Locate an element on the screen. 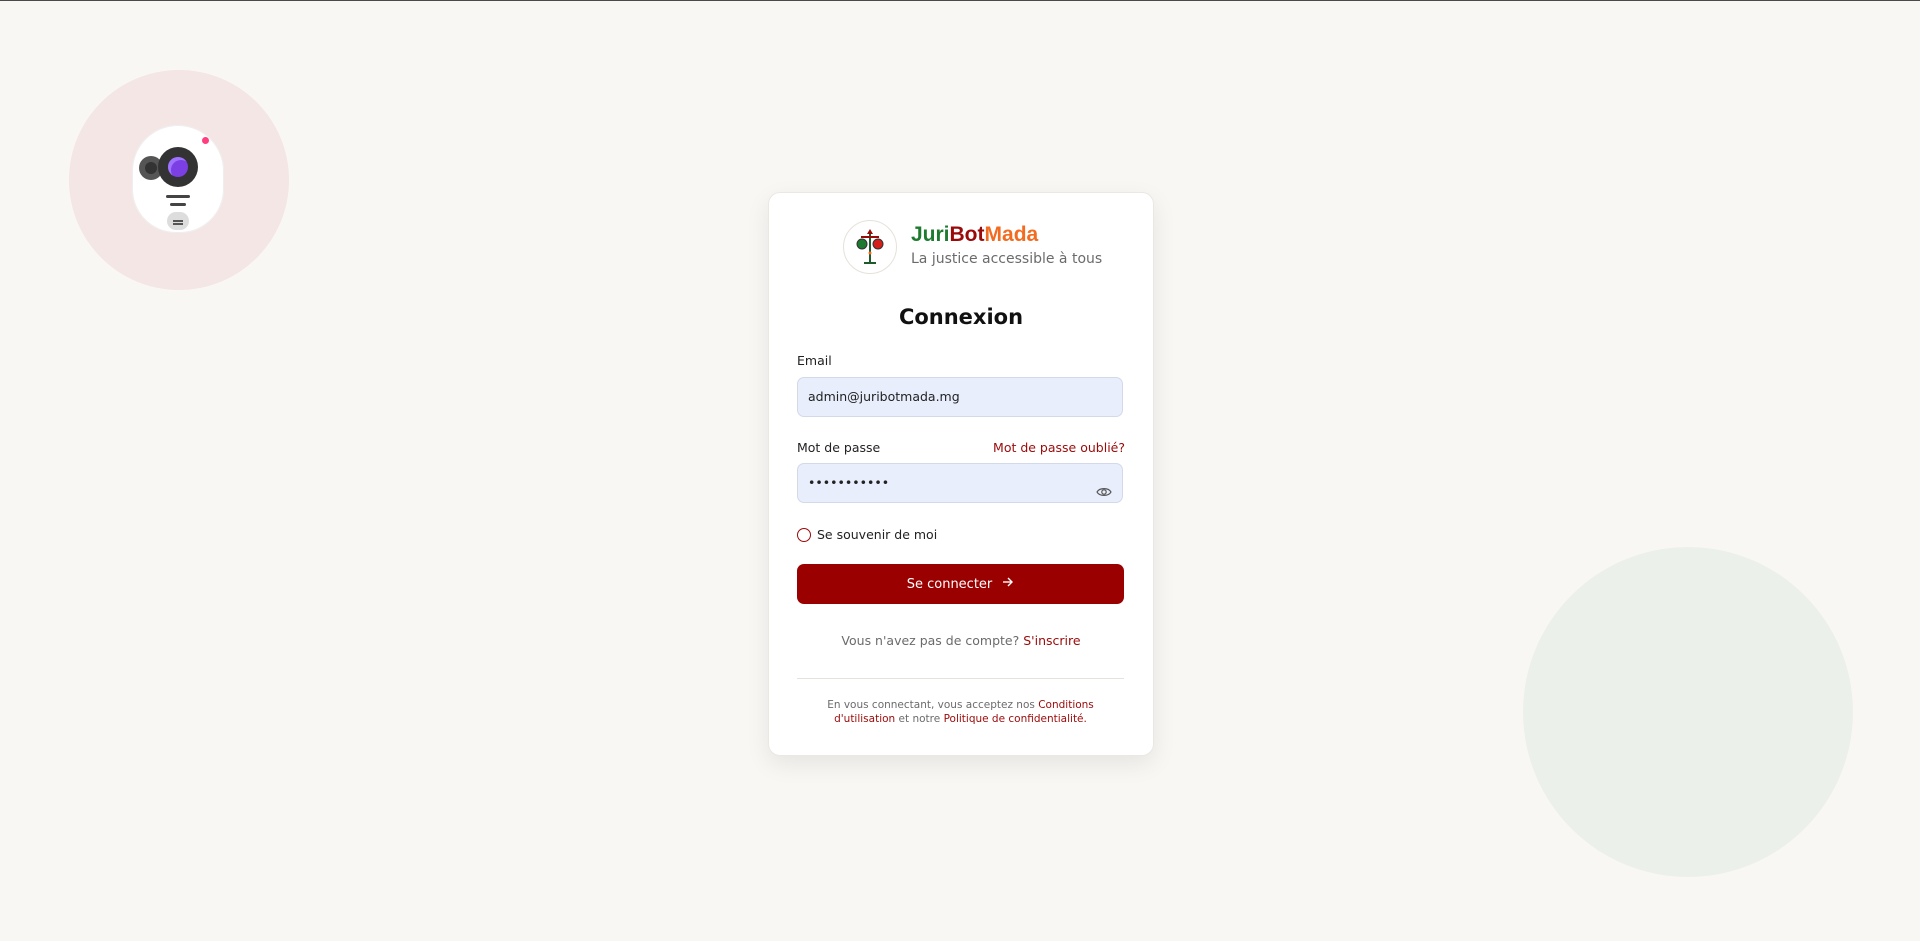 The height and width of the screenshot is (941, 1920). legal-prefix: En vous connectant, vous acceptez nos is located at coordinates (931, 705).